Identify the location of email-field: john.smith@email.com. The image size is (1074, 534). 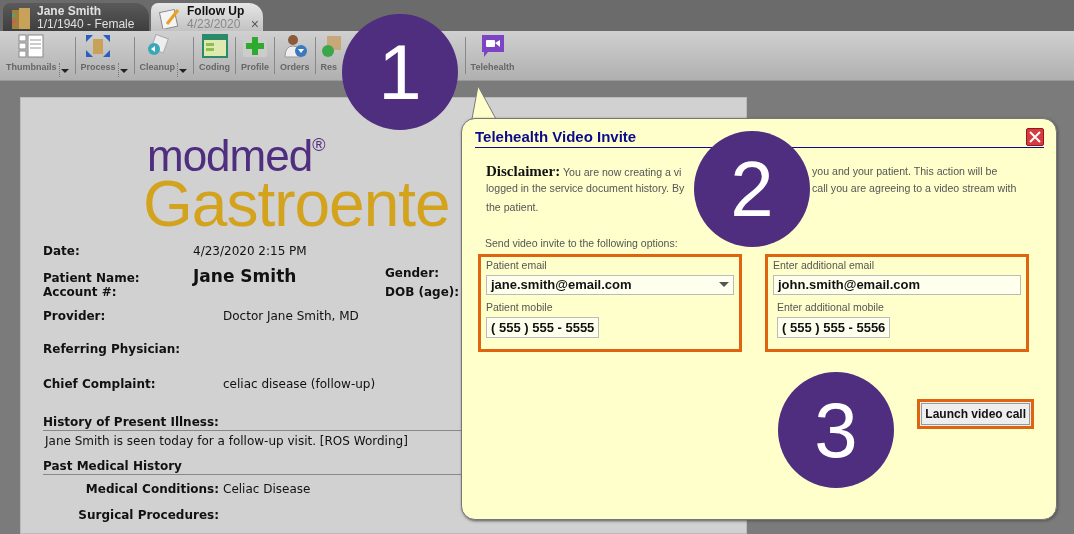
(897, 284).